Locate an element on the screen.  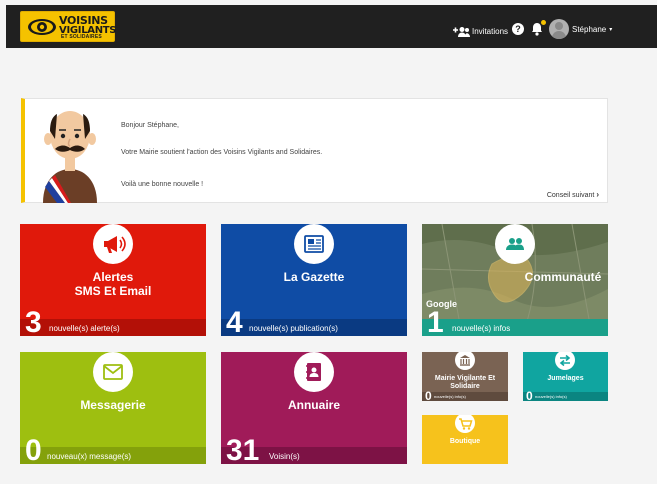
tile-boutique-title: Boutique is located at coordinates (465, 441).